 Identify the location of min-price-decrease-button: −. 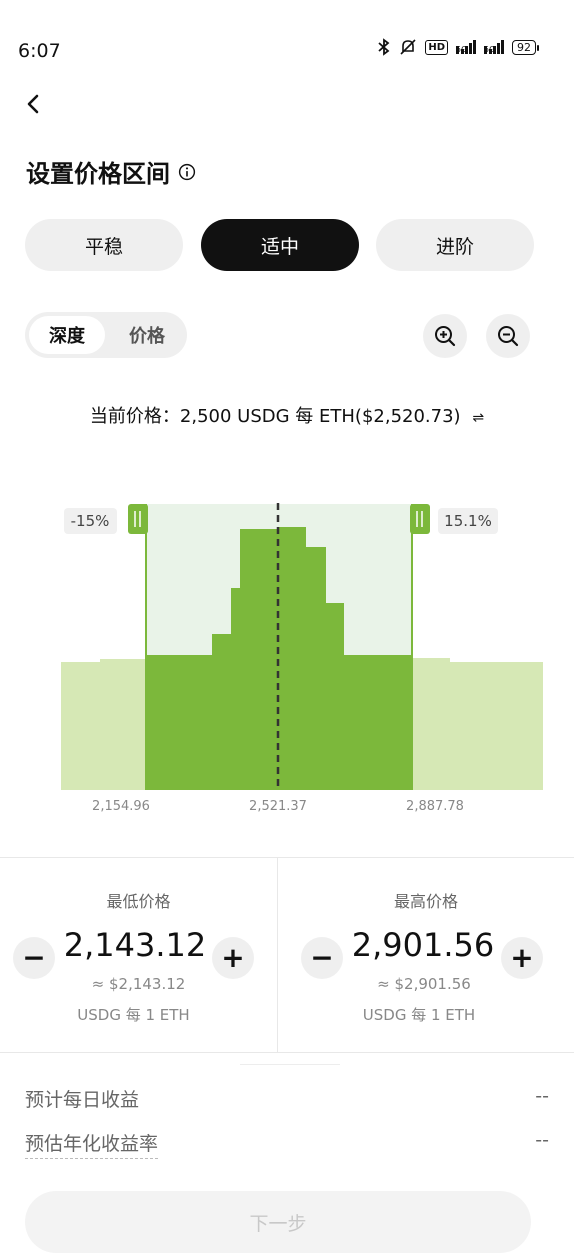
(34, 958).